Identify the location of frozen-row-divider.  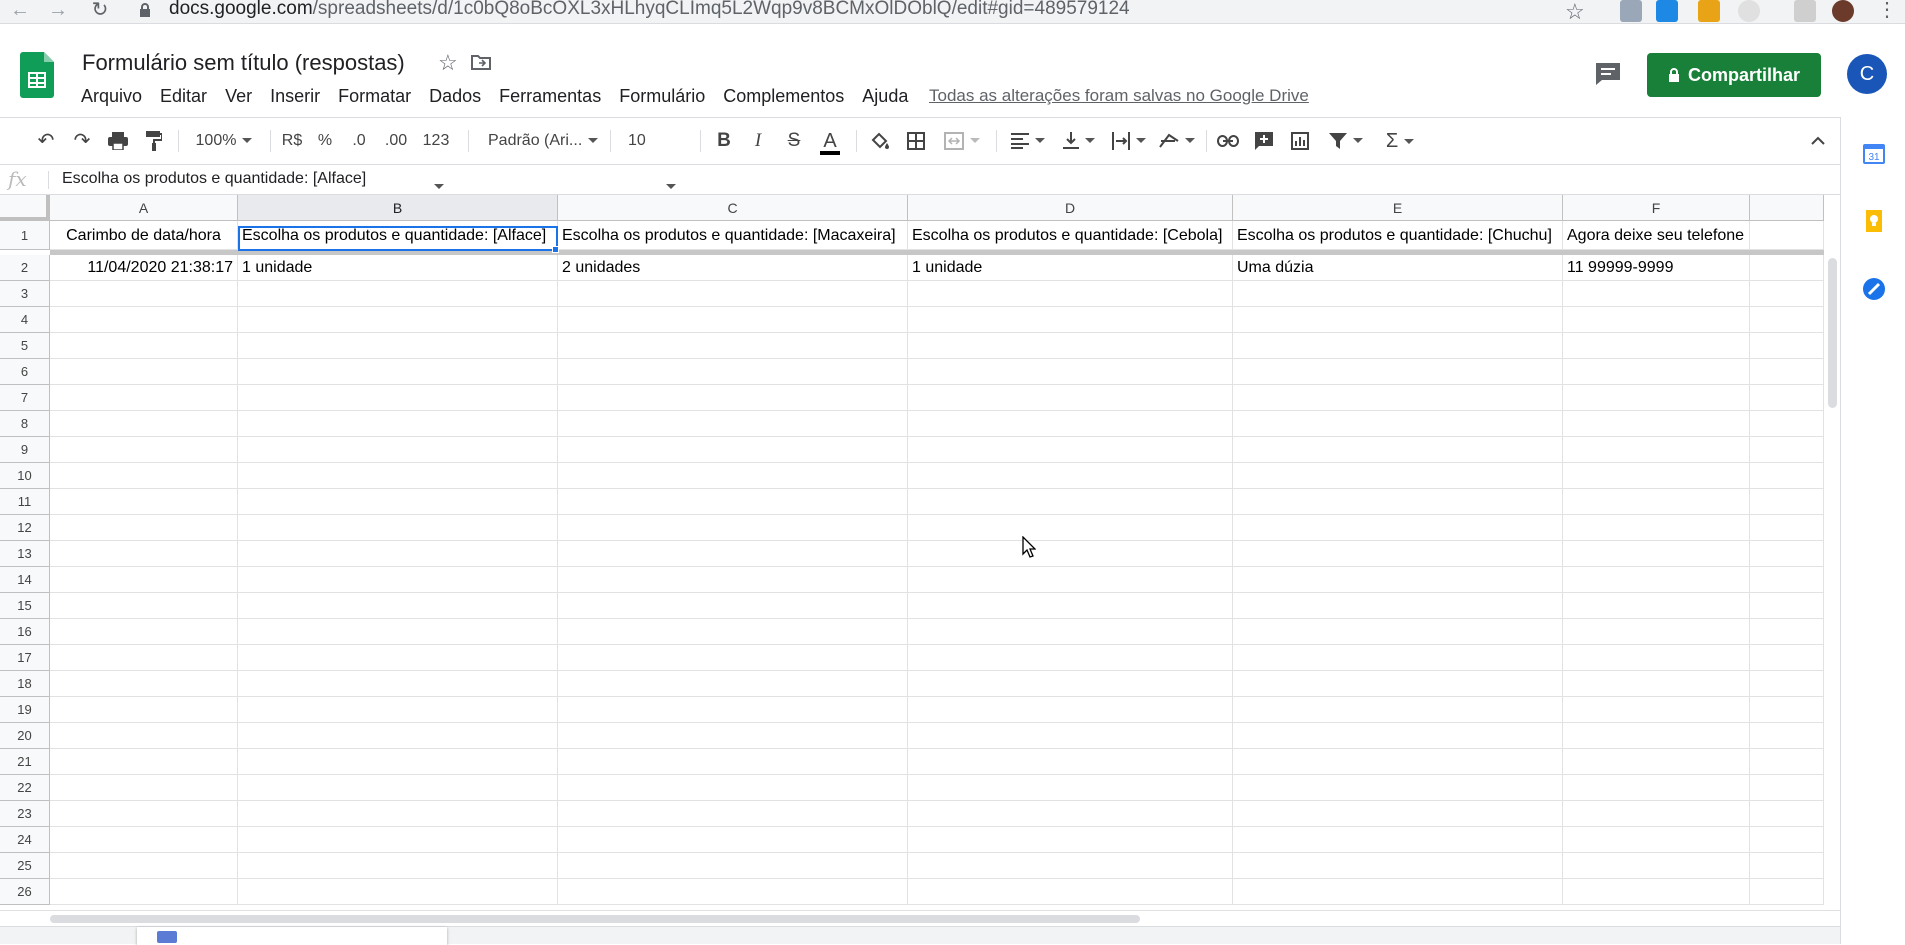
(937, 252).